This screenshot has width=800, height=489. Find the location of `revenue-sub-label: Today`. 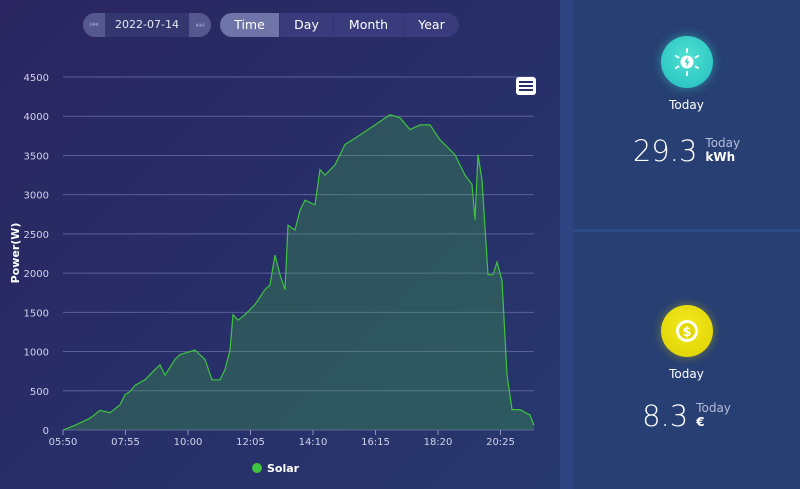

revenue-sub-label: Today is located at coordinates (713, 408).